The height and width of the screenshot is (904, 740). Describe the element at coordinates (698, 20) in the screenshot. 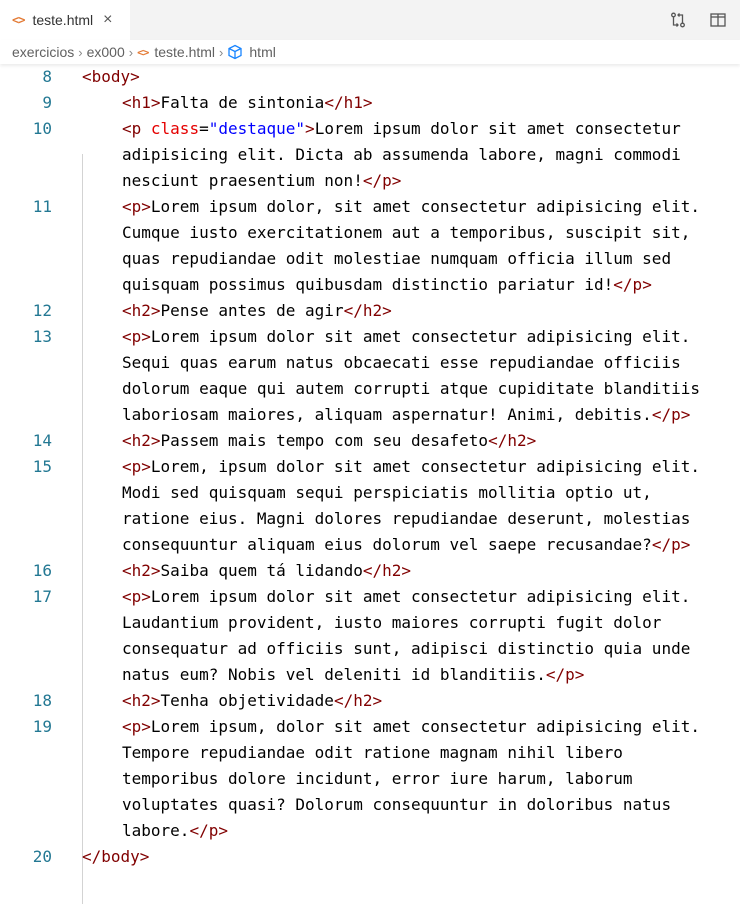

I see `editor-actions` at that location.